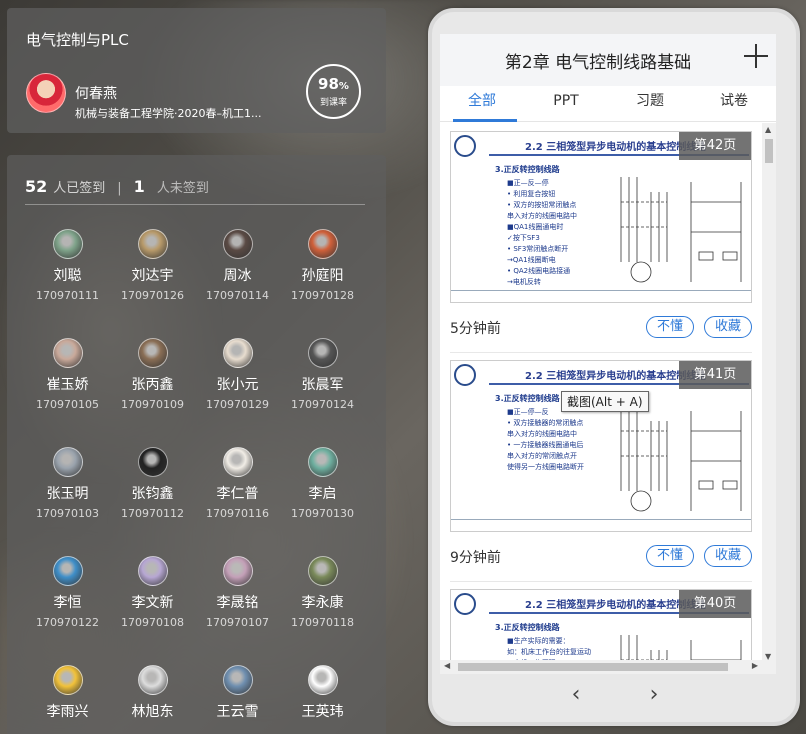 This screenshot has height=734, width=806. I want to click on slide-bullet: →QA1线圈断电, so click(531, 260).